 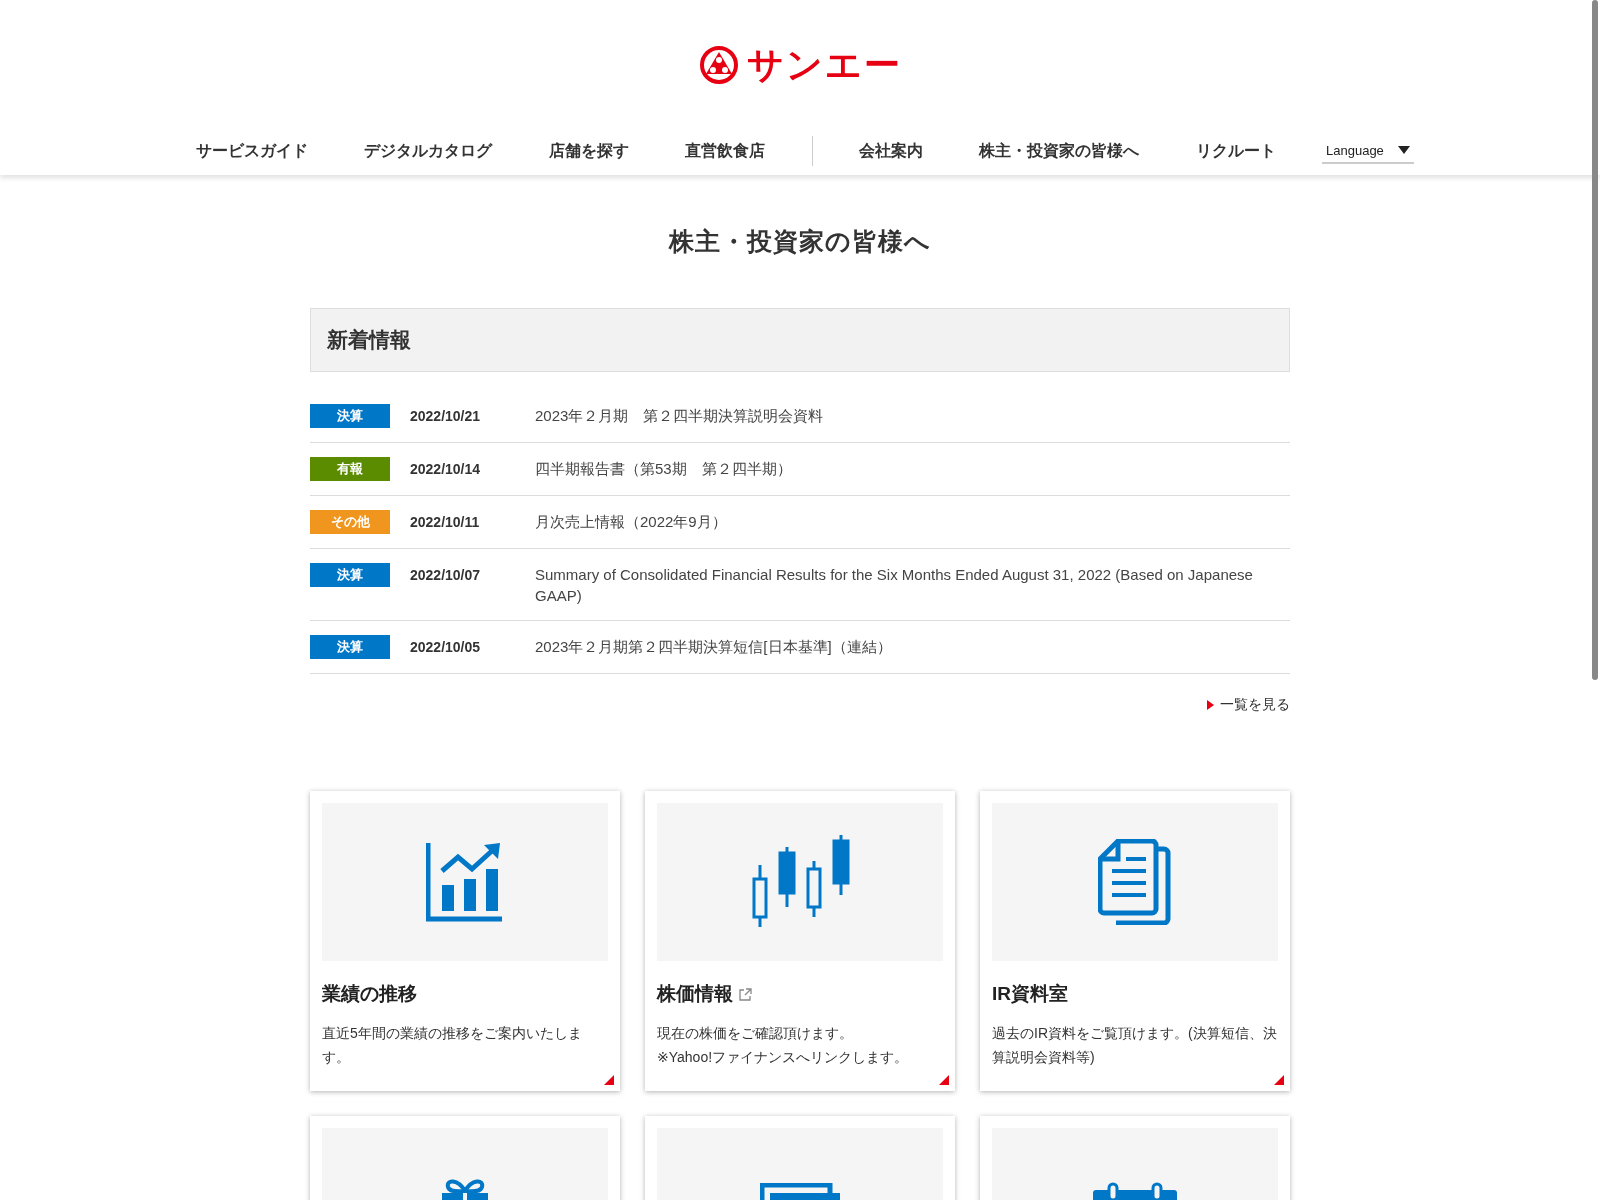 What do you see at coordinates (1595, 340) in the screenshot?
I see `scrollbar` at bounding box center [1595, 340].